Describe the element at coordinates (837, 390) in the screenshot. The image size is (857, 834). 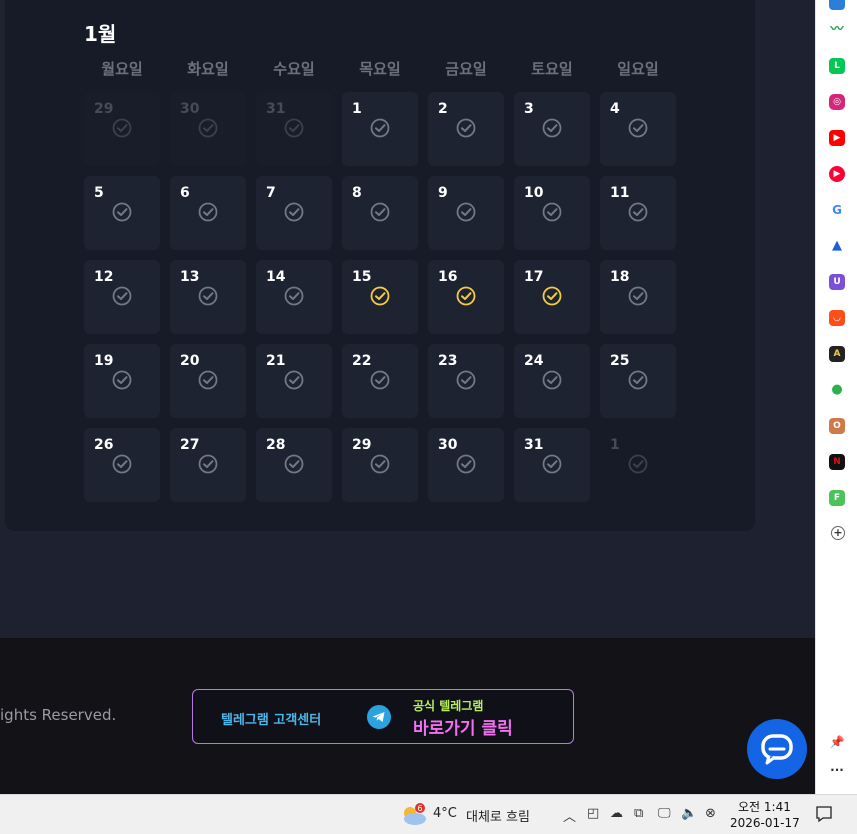
I see `leaf-icon: ●` at that location.